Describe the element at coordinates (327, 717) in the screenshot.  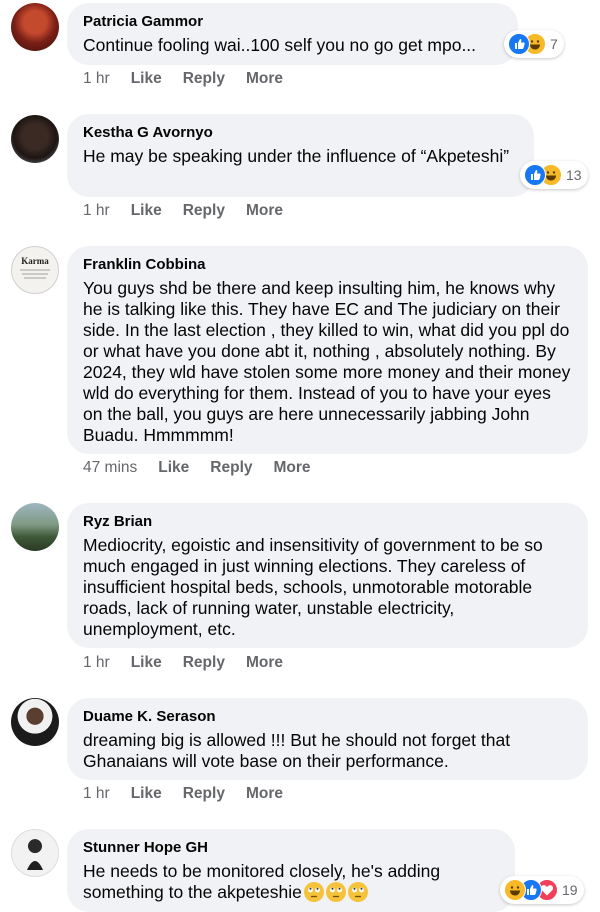
I see `comment-author: Duame K. Serason` at that location.